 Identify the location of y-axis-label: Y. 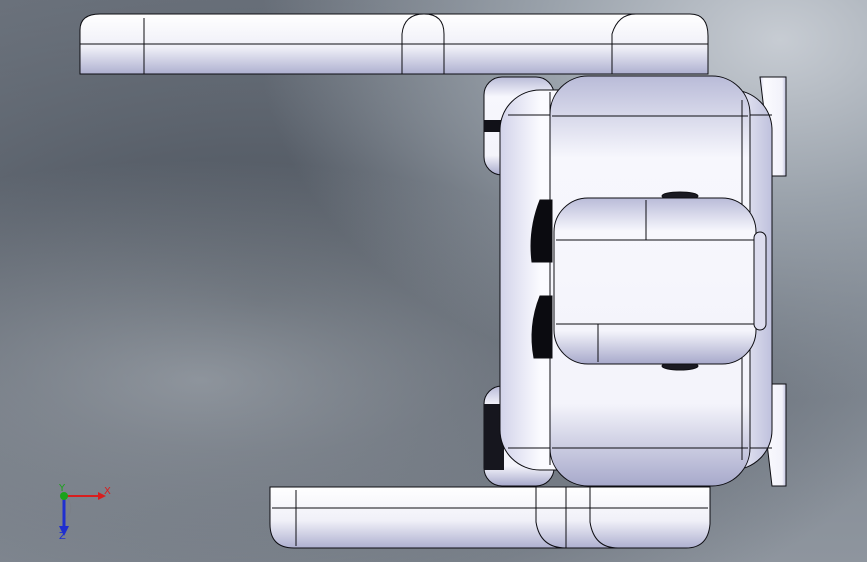
(62, 488).